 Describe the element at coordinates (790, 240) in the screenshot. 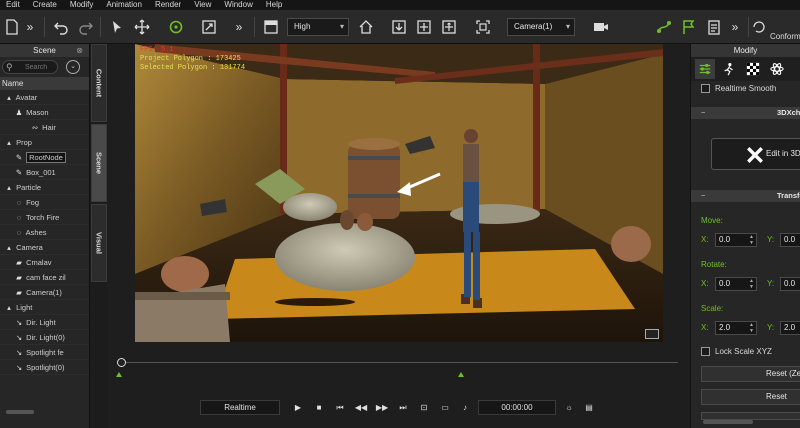

I see `move-y-field: 0.0` at that location.